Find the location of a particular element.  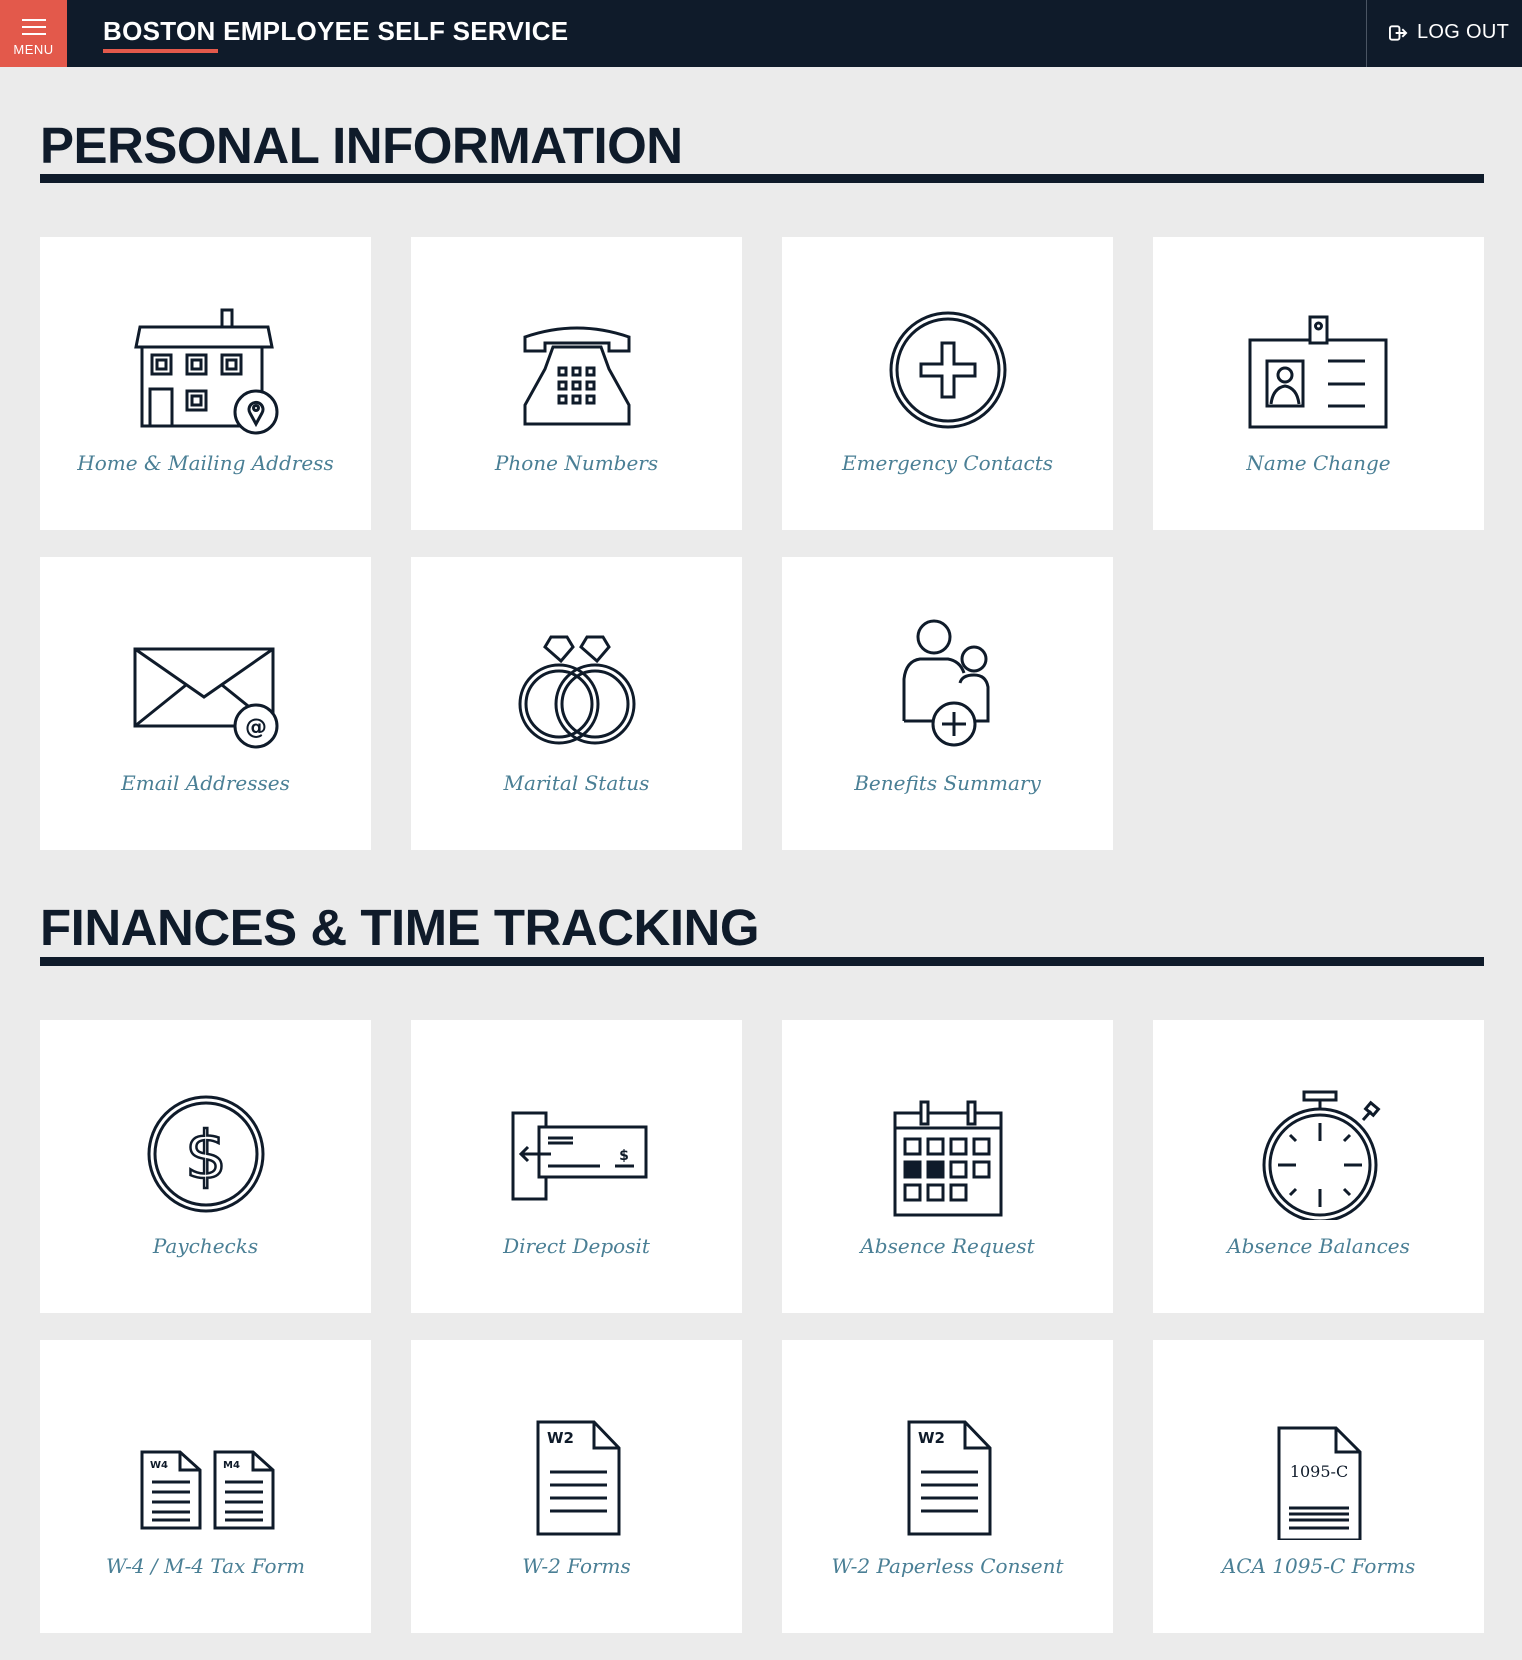

wedding-rings-icon is located at coordinates (577, 690).